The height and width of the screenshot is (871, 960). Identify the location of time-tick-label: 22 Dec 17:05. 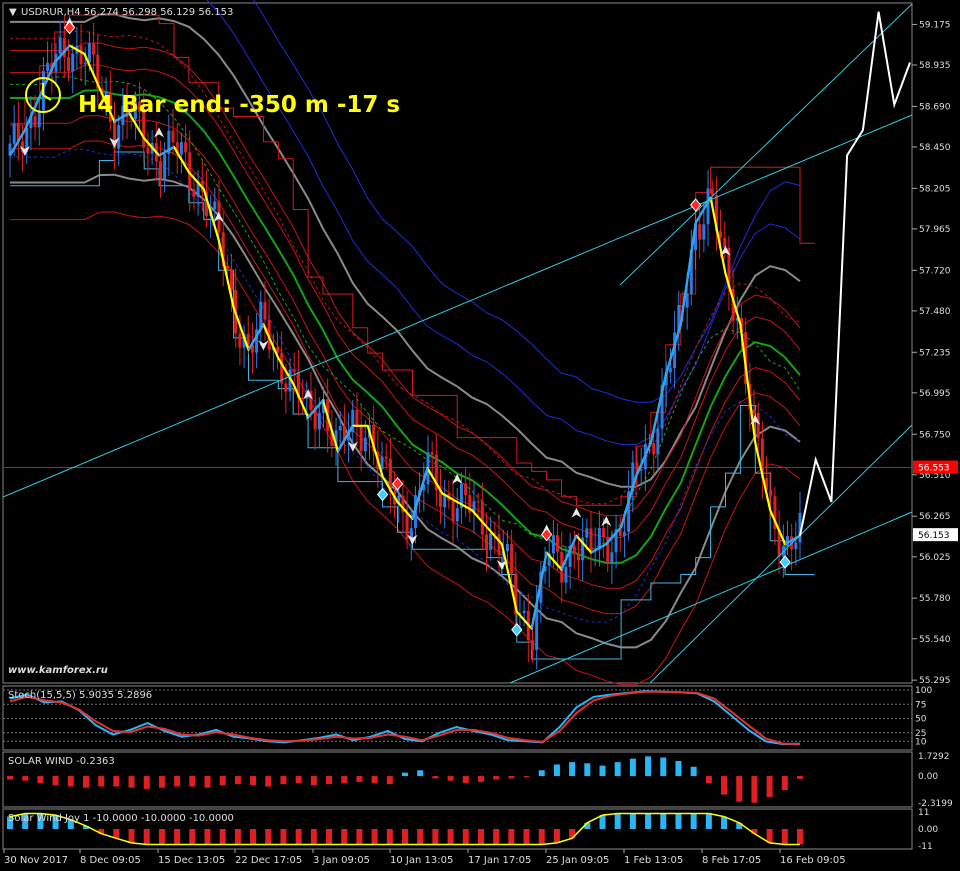
(268, 860).